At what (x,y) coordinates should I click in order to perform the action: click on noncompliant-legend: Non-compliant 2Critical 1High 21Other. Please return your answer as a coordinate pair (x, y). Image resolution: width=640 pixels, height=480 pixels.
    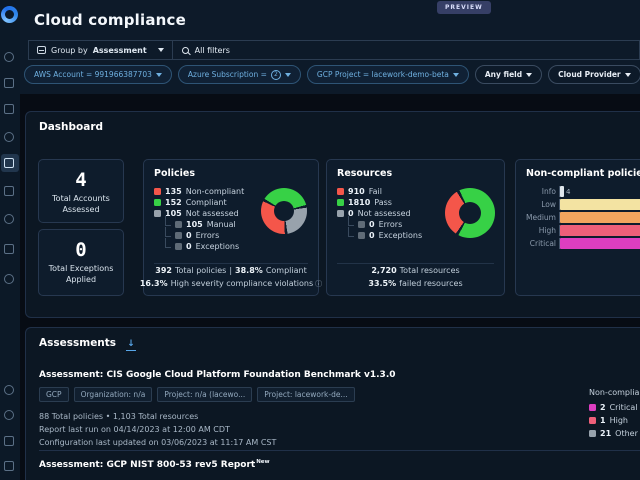
    Looking at the image, I should click on (614, 414).